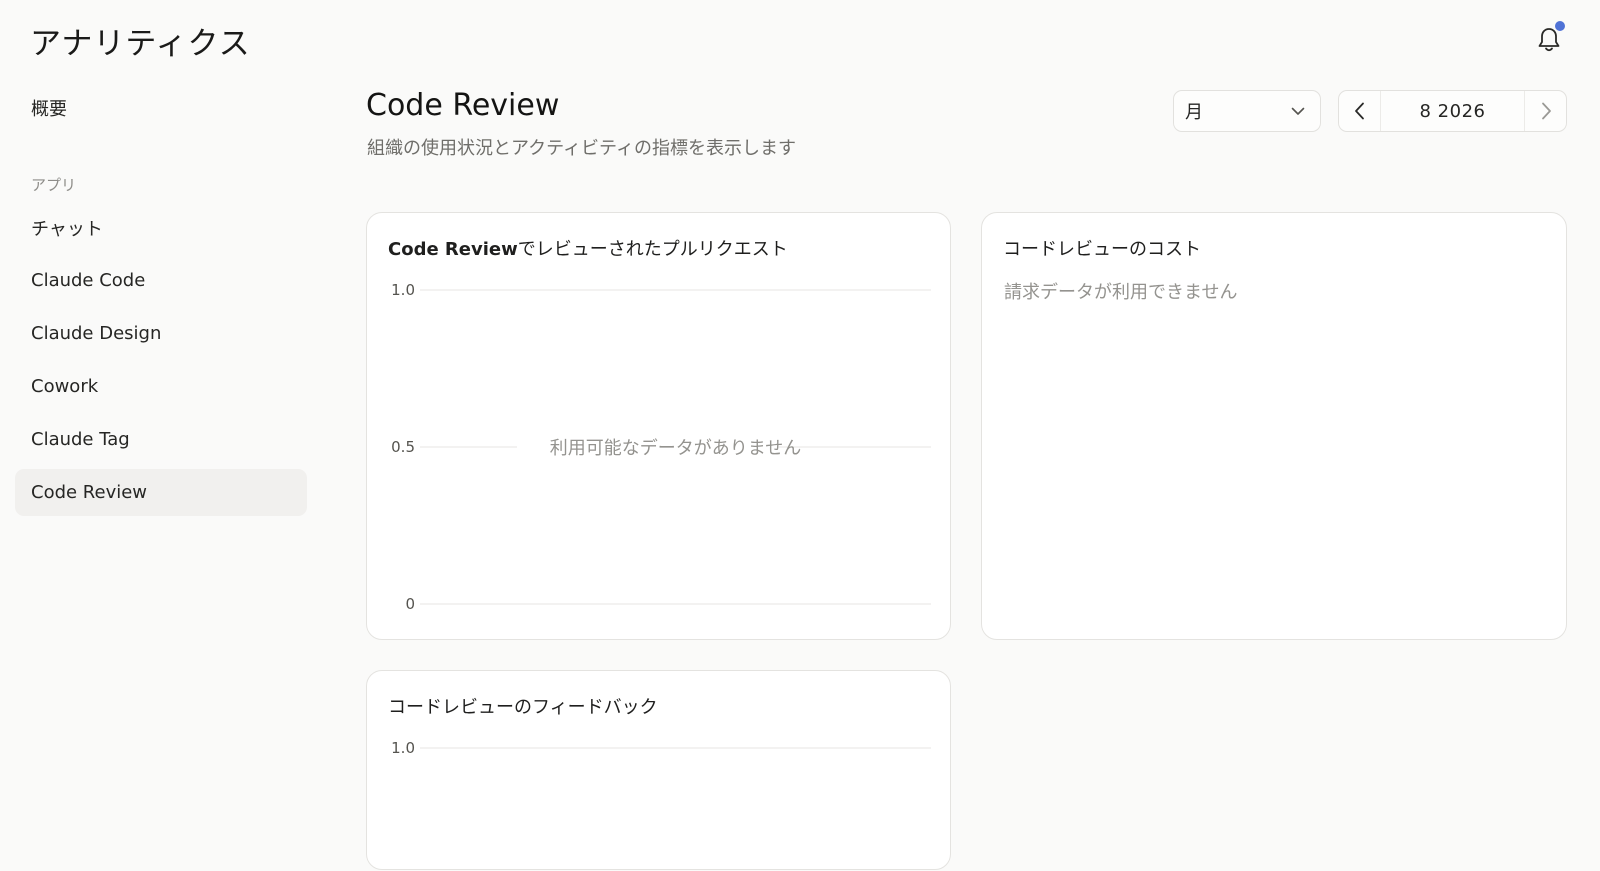 This screenshot has width=1600, height=871. Describe the element at coordinates (1194, 112) in the screenshot. I see `period-select-value: 月` at that location.